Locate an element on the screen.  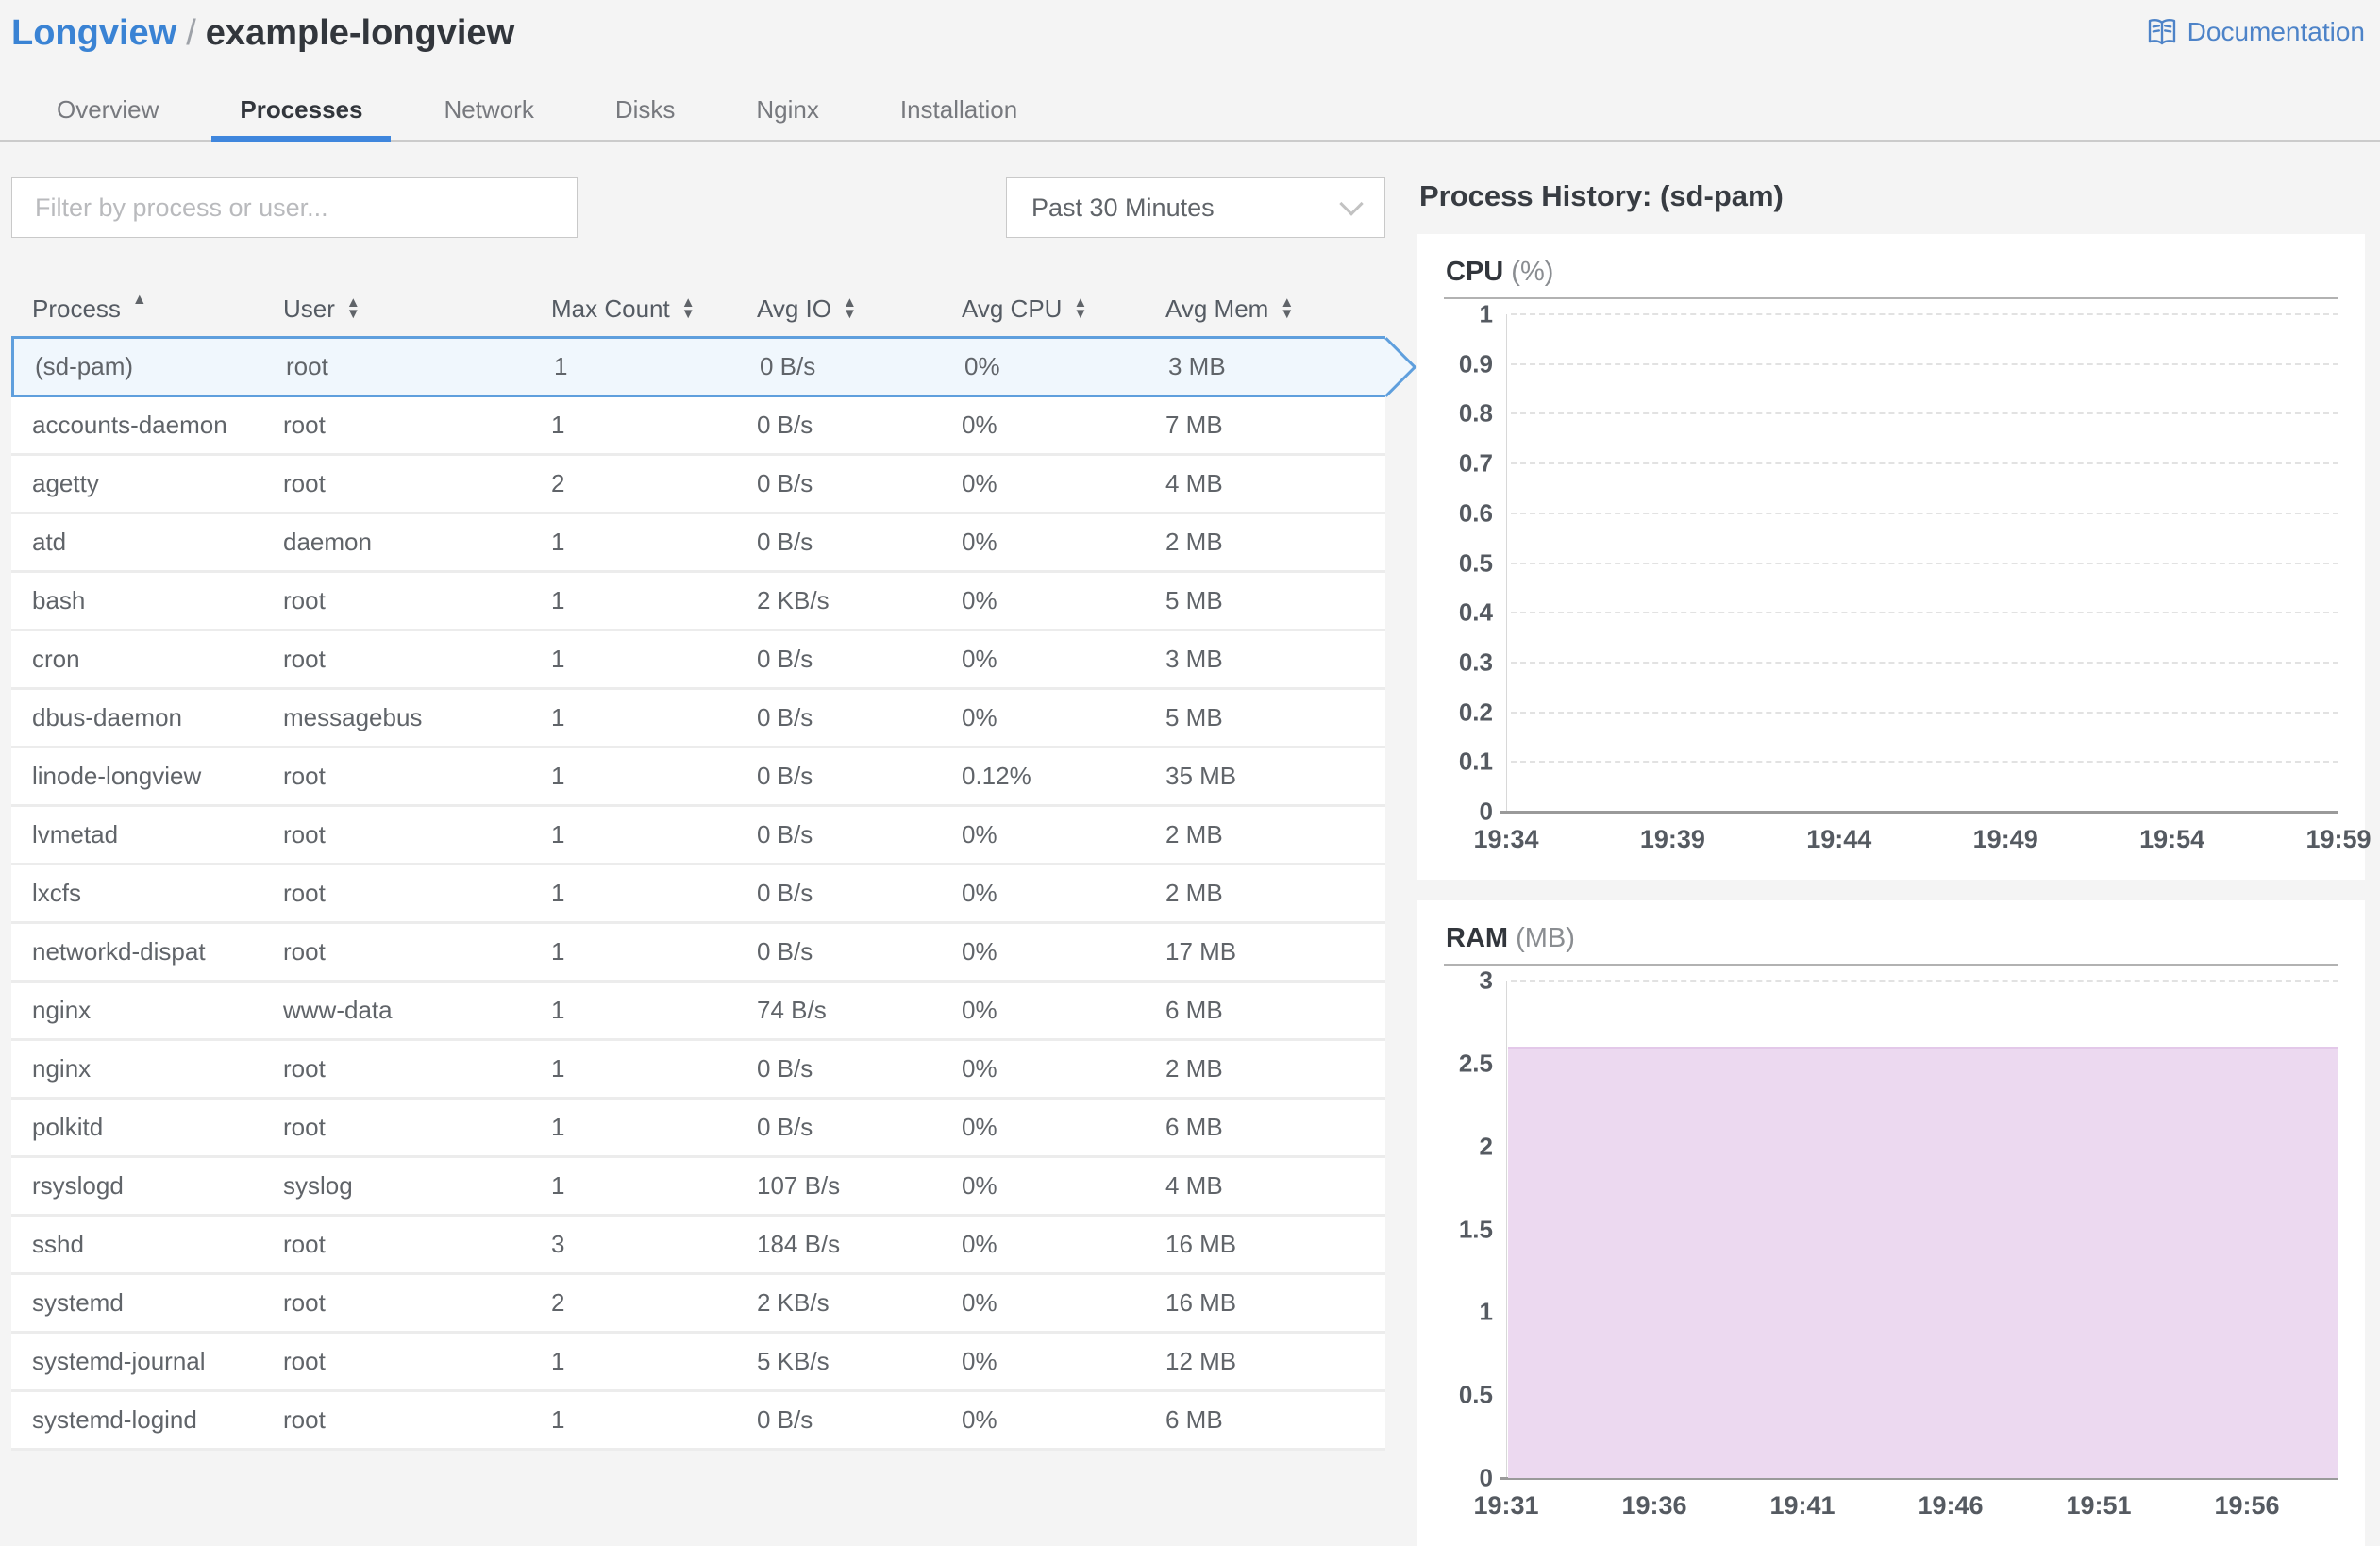
table-cell: 3 MB is located at coordinates (1194, 659).